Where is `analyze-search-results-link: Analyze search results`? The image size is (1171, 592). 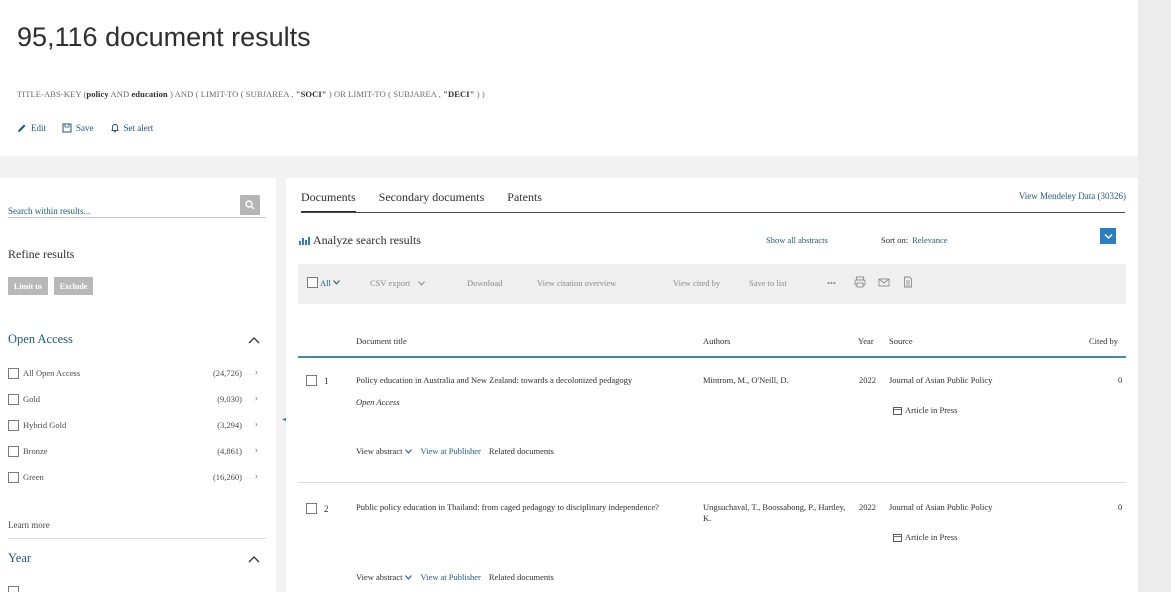
analyze-search-results-link: Analyze search results is located at coordinates (360, 240).